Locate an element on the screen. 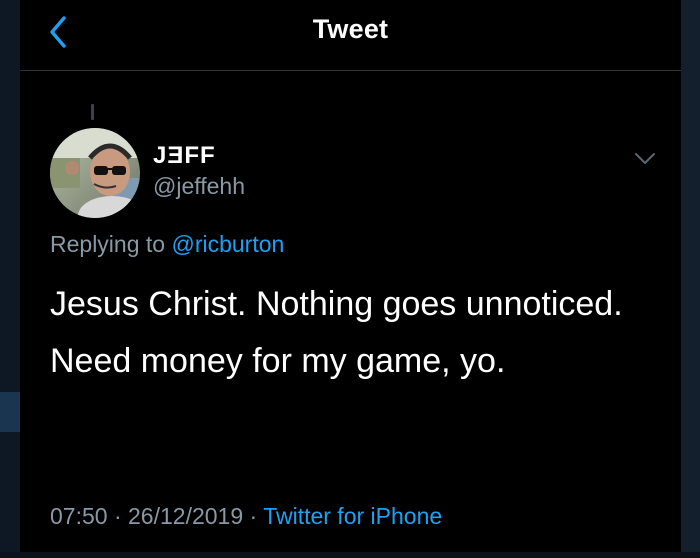  avatar is located at coordinates (95, 173).